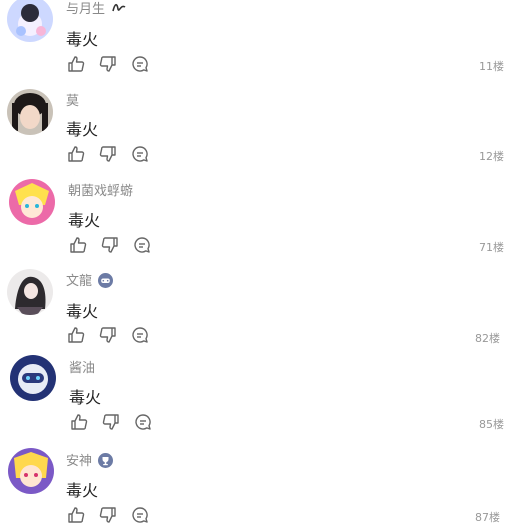 Image resolution: width=512 pixels, height=532 pixels. What do you see at coordinates (491, 424) in the screenshot?
I see `floor-number: 85楼` at bounding box center [491, 424].